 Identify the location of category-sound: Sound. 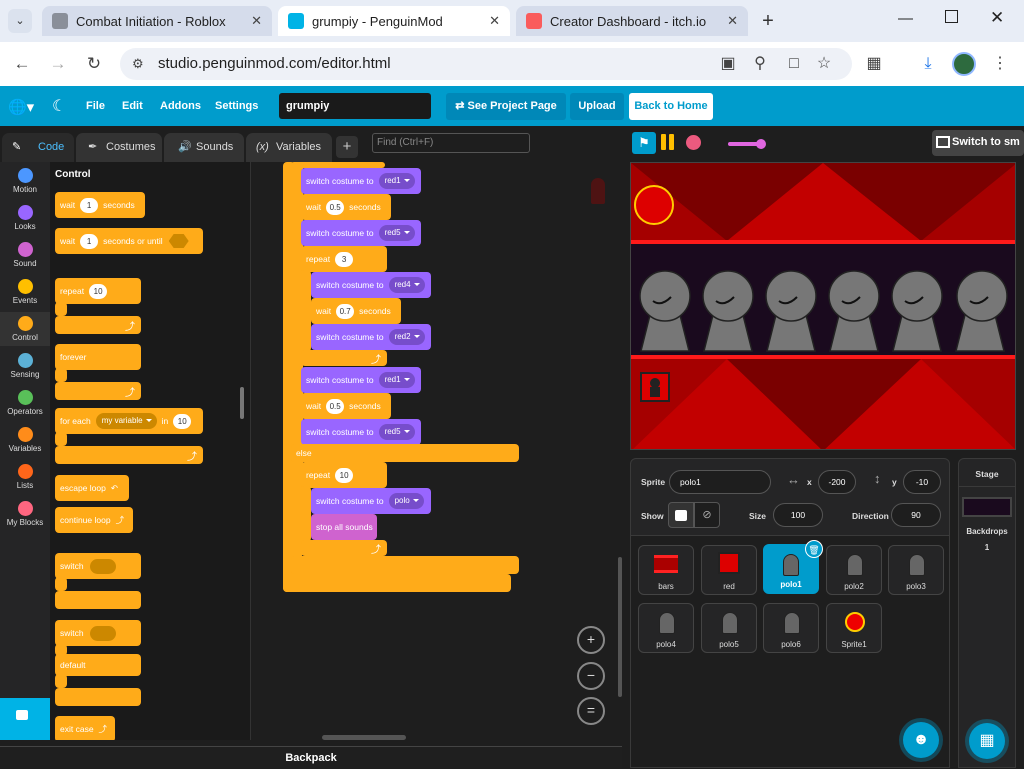
(25, 255).